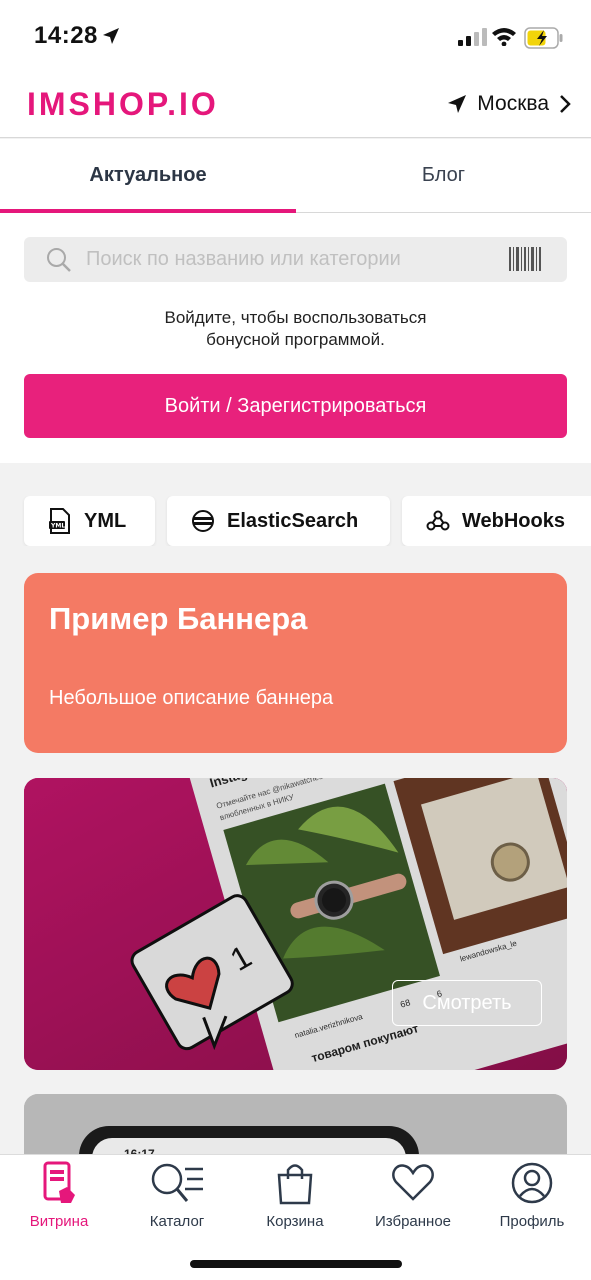 The height and width of the screenshot is (1280, 591). Describe the element at coordinates (105, 520) in the screenshot. I see `chip-label: YML` at that location.